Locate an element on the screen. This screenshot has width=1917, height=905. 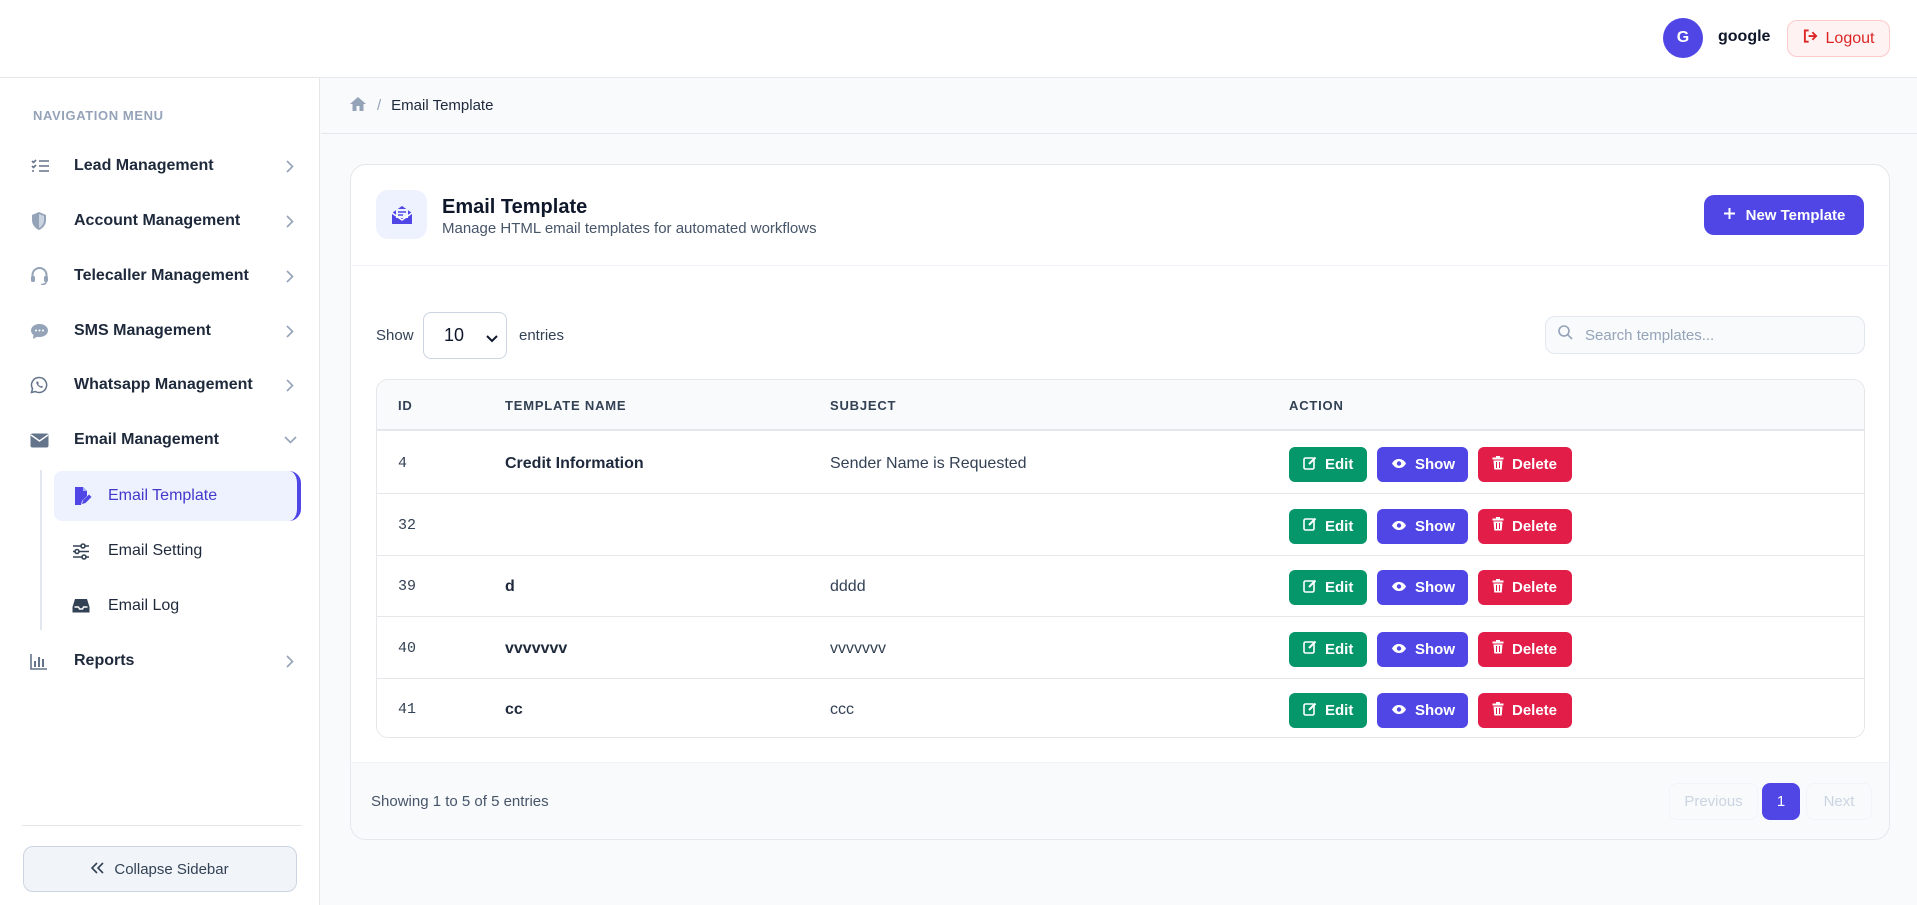
column-header-template-name: TEMPLATE NAME is located at coordinates (565, 405).